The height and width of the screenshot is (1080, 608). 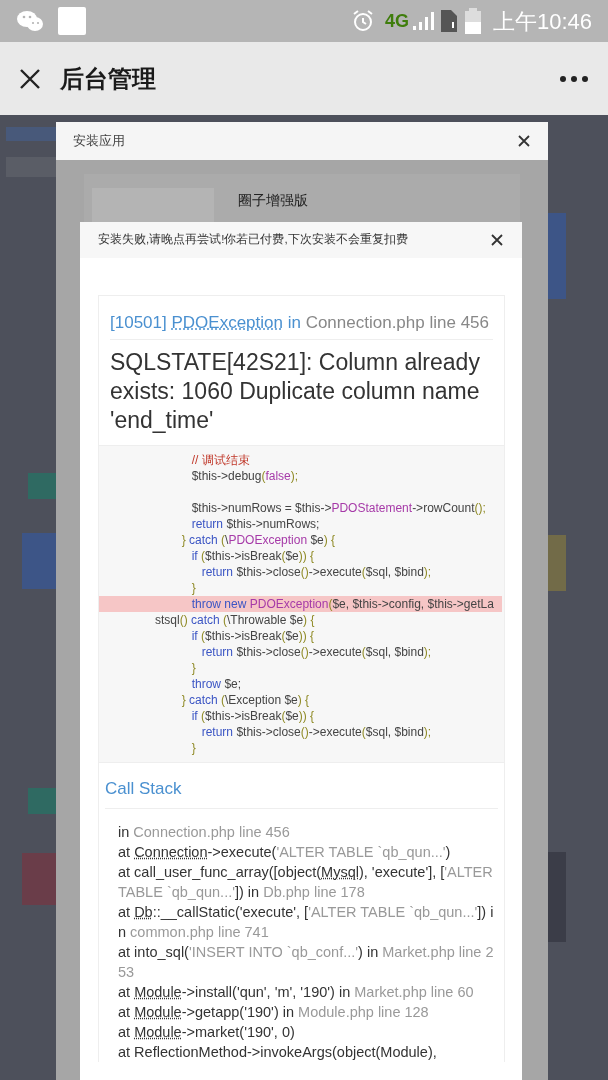 I want to click on exception-heading: [10501] PDOException in Connection.php line 456, so click(x=300, y=323).